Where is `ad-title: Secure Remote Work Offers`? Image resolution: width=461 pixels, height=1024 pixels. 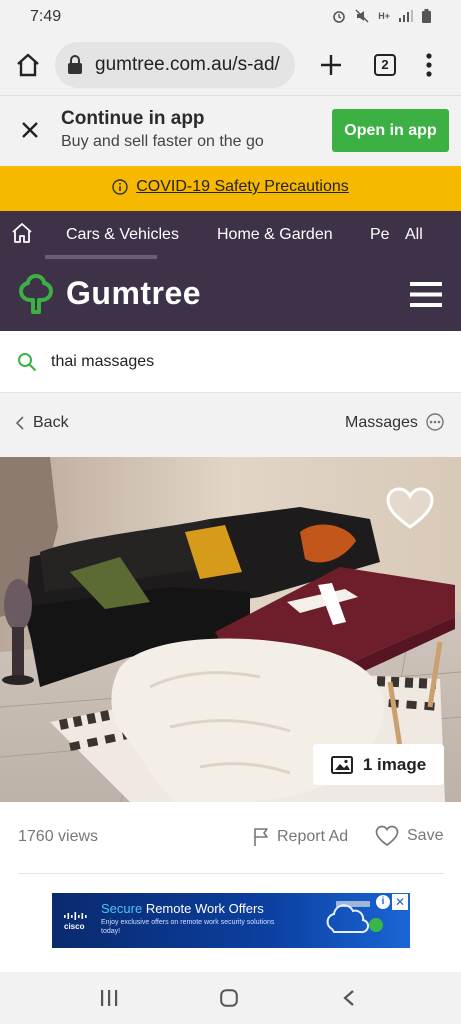
ad-title: Secure Remote Work Offers is located at coordinates (182, 908).